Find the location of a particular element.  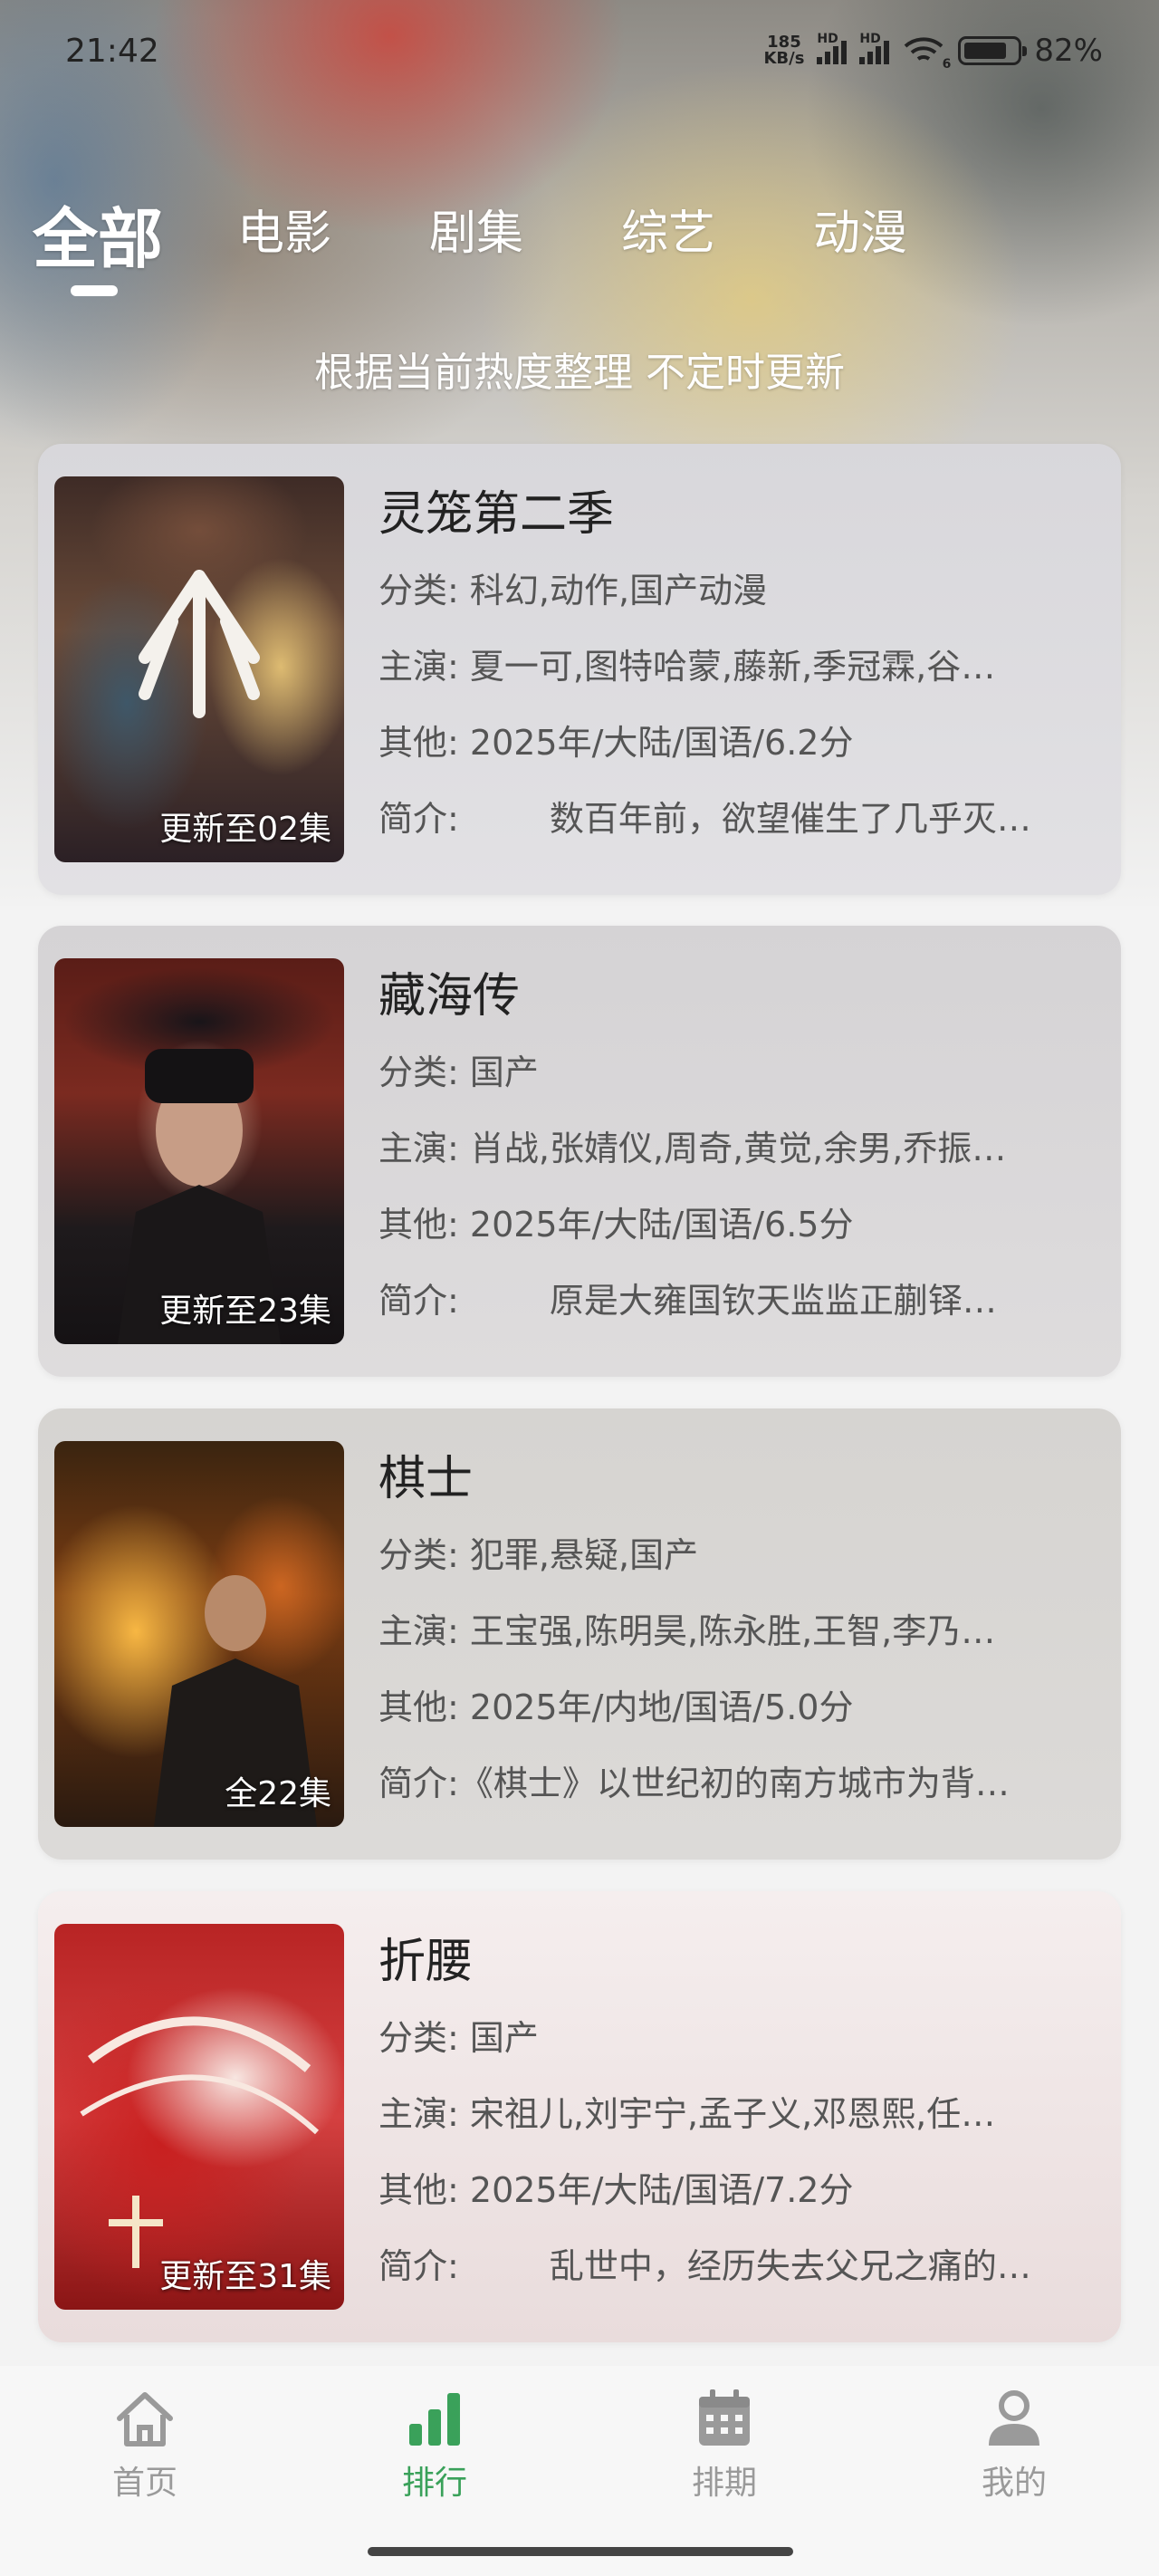

nav-home: 首页 is located at coordinates (145, 2446).